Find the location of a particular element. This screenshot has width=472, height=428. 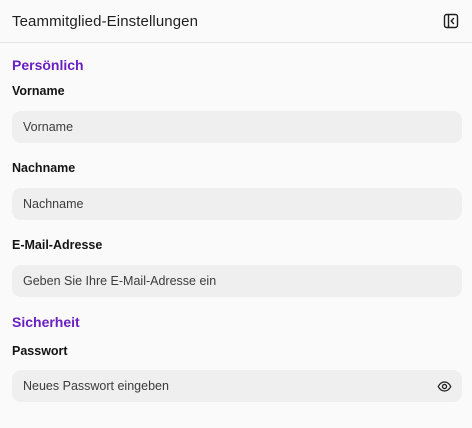

first-name-input is located at coordinates (237, 127).